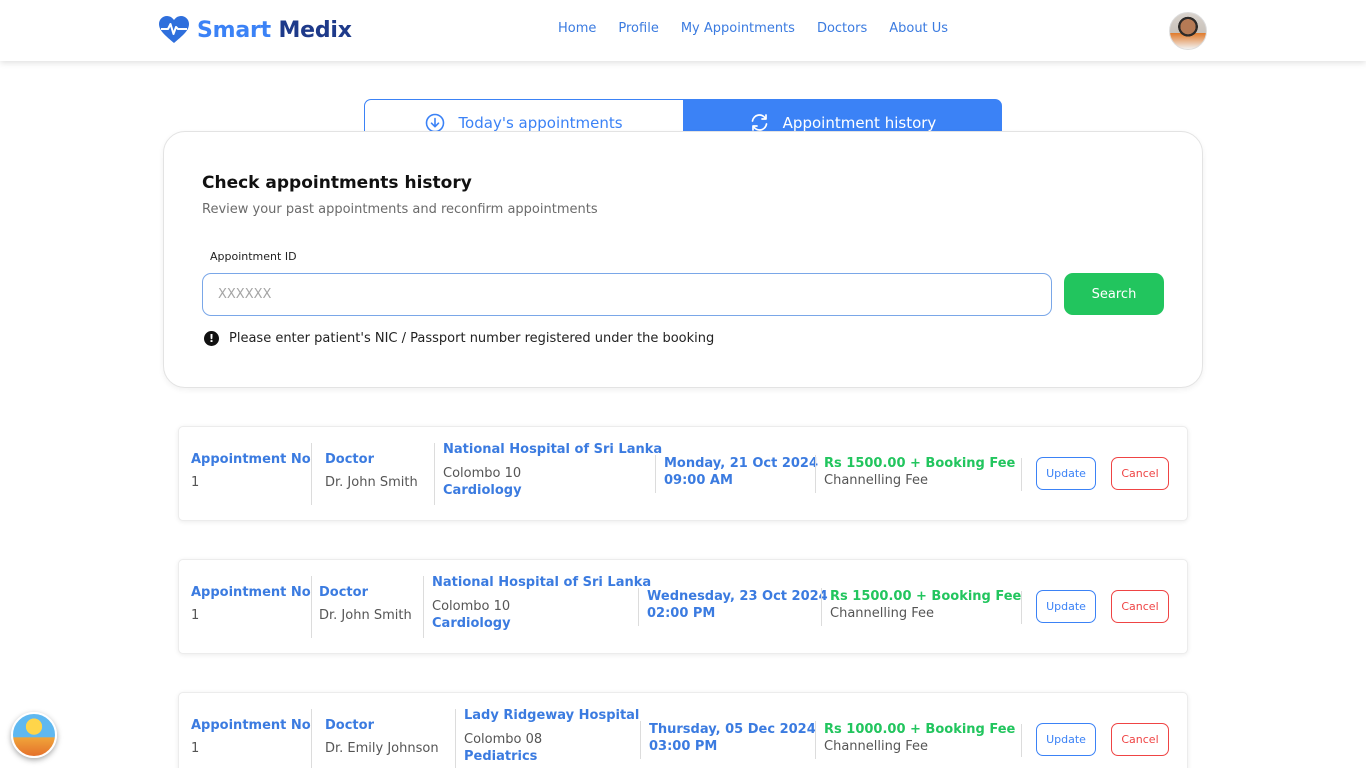  Describe the element at coordinates (503, 739) in the screenshot. I see `hospital-location: Colombo 08` at that location.